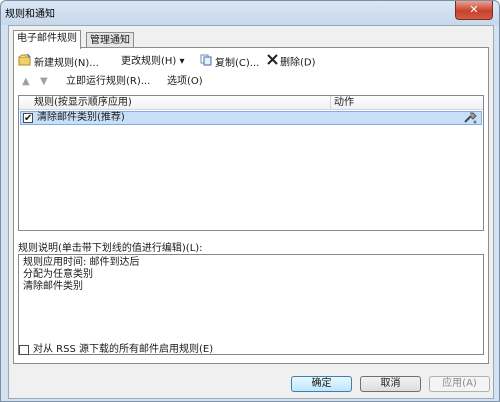 The image size is (500, 402). What do you see at coordinates (390, 384) in the screenshot?
I see `cancel-button: 取消` at bounding box center [390, 384].